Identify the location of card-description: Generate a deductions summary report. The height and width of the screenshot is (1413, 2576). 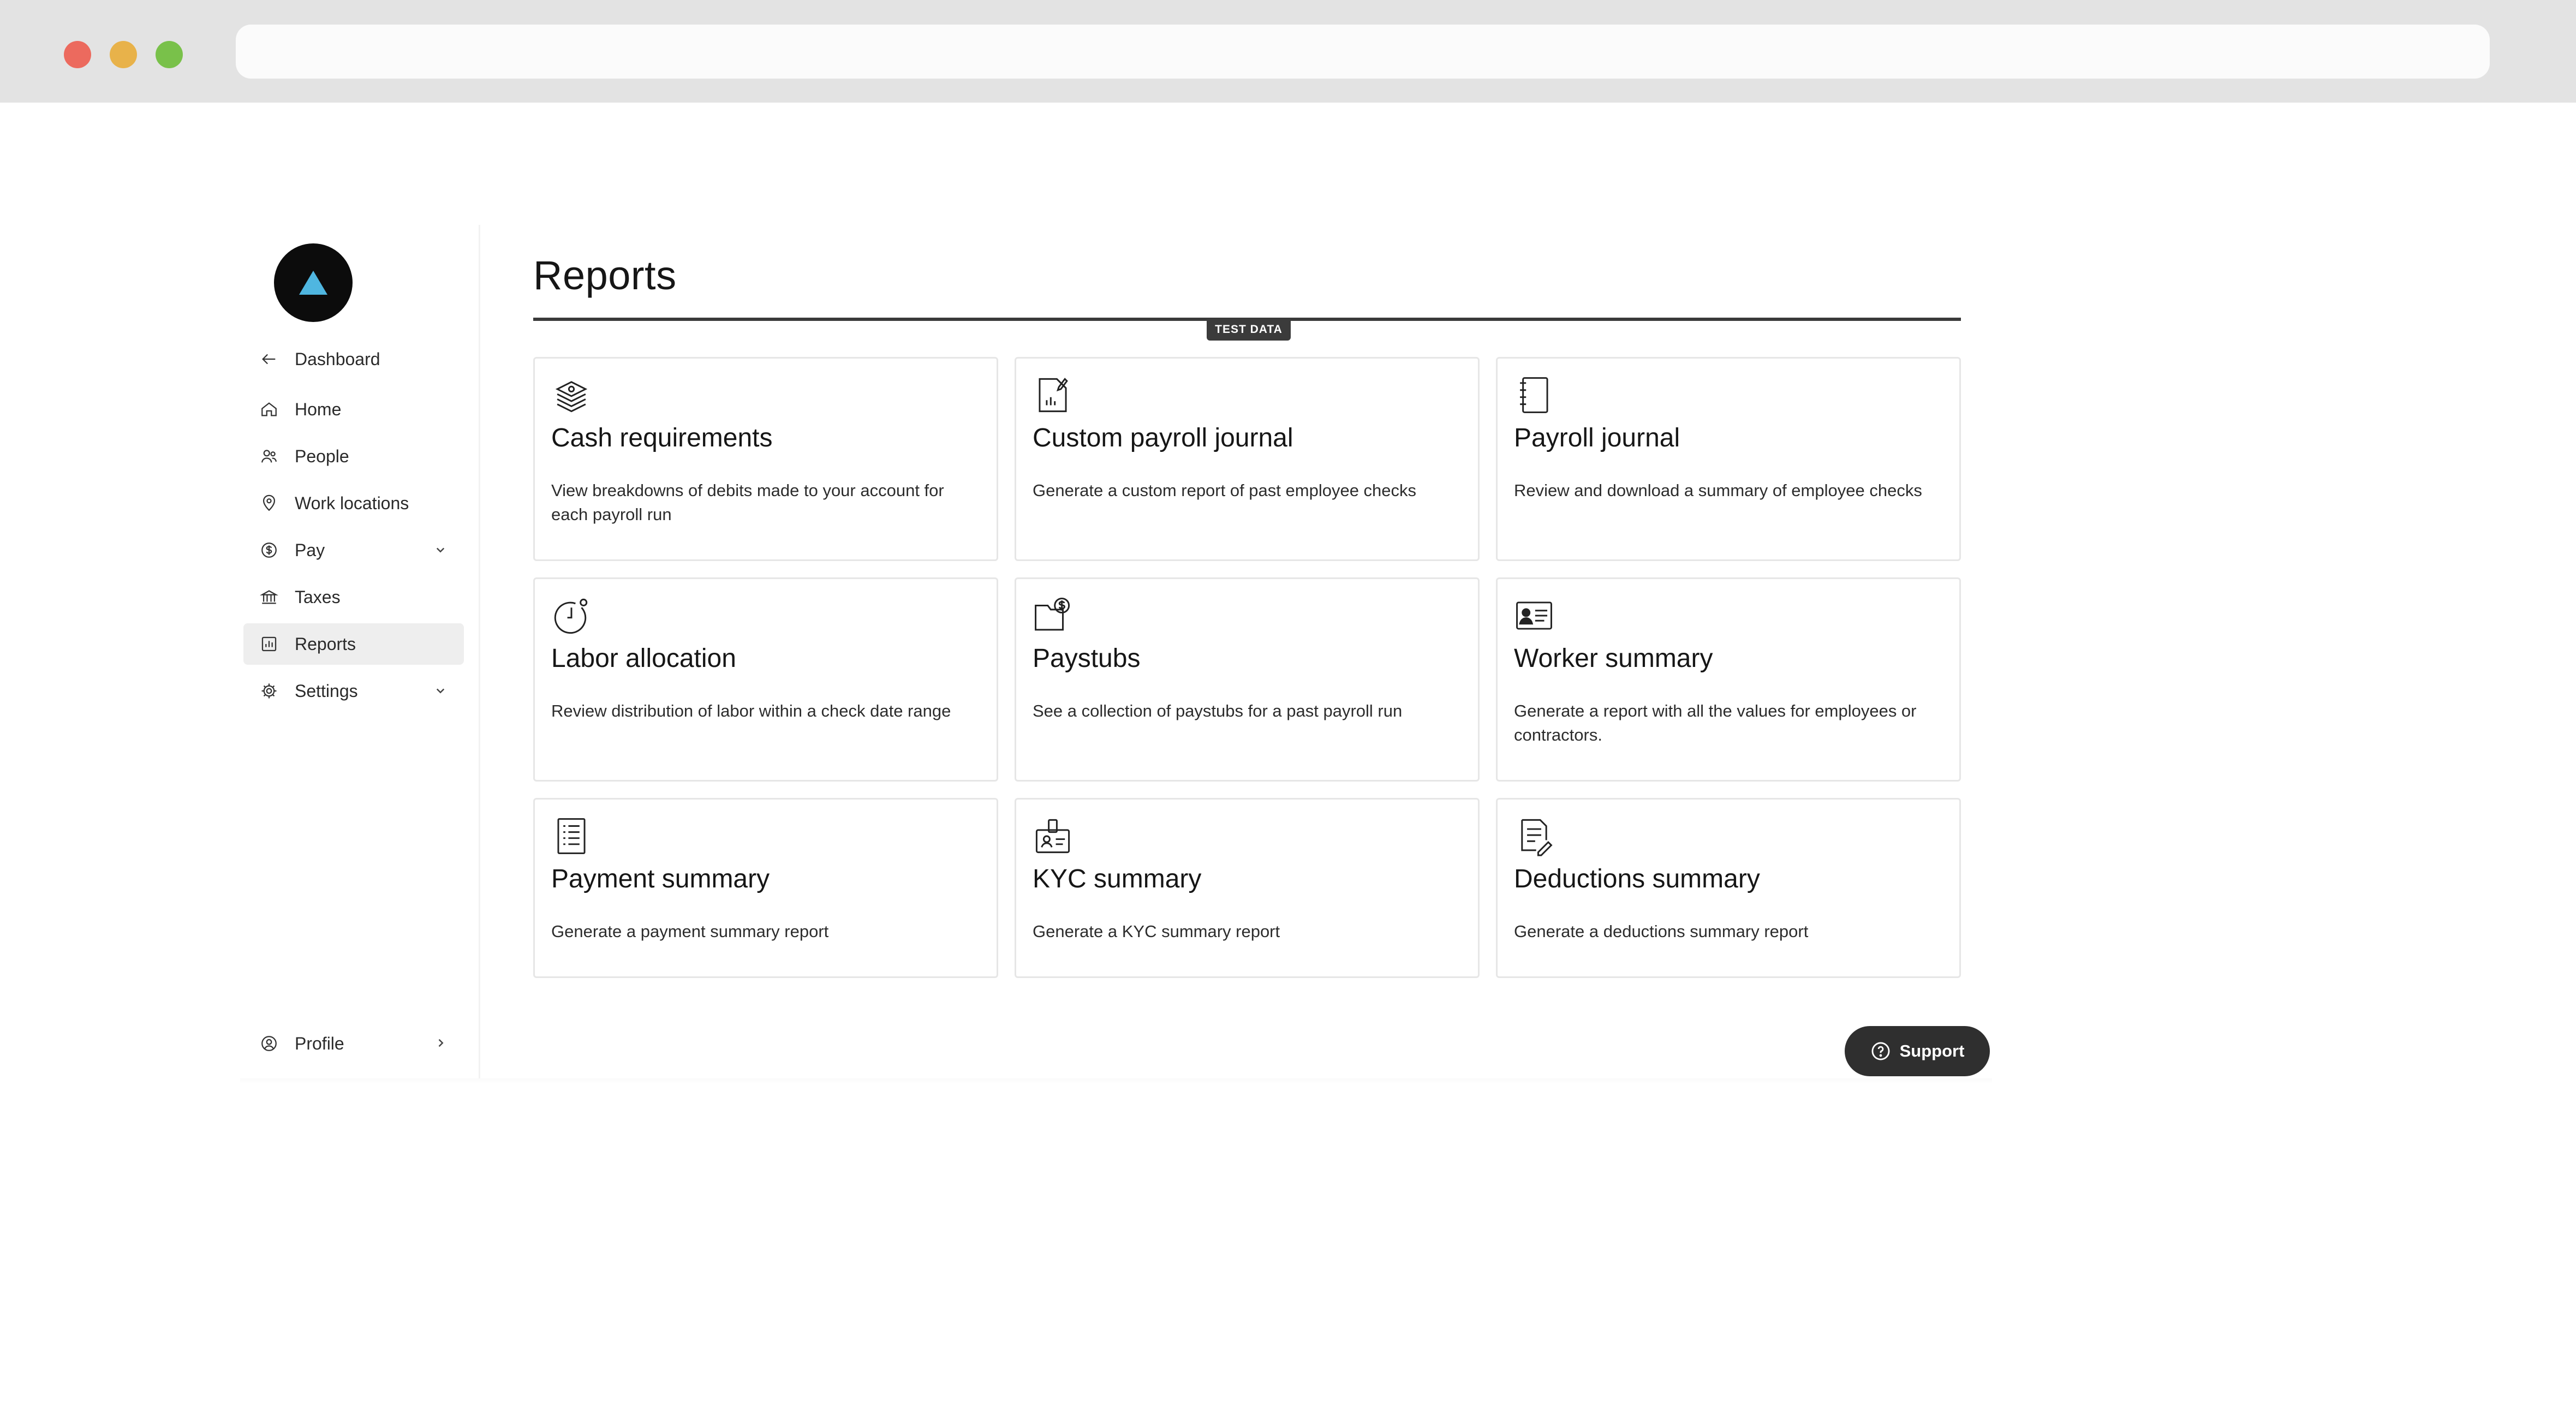
(1661, 931).